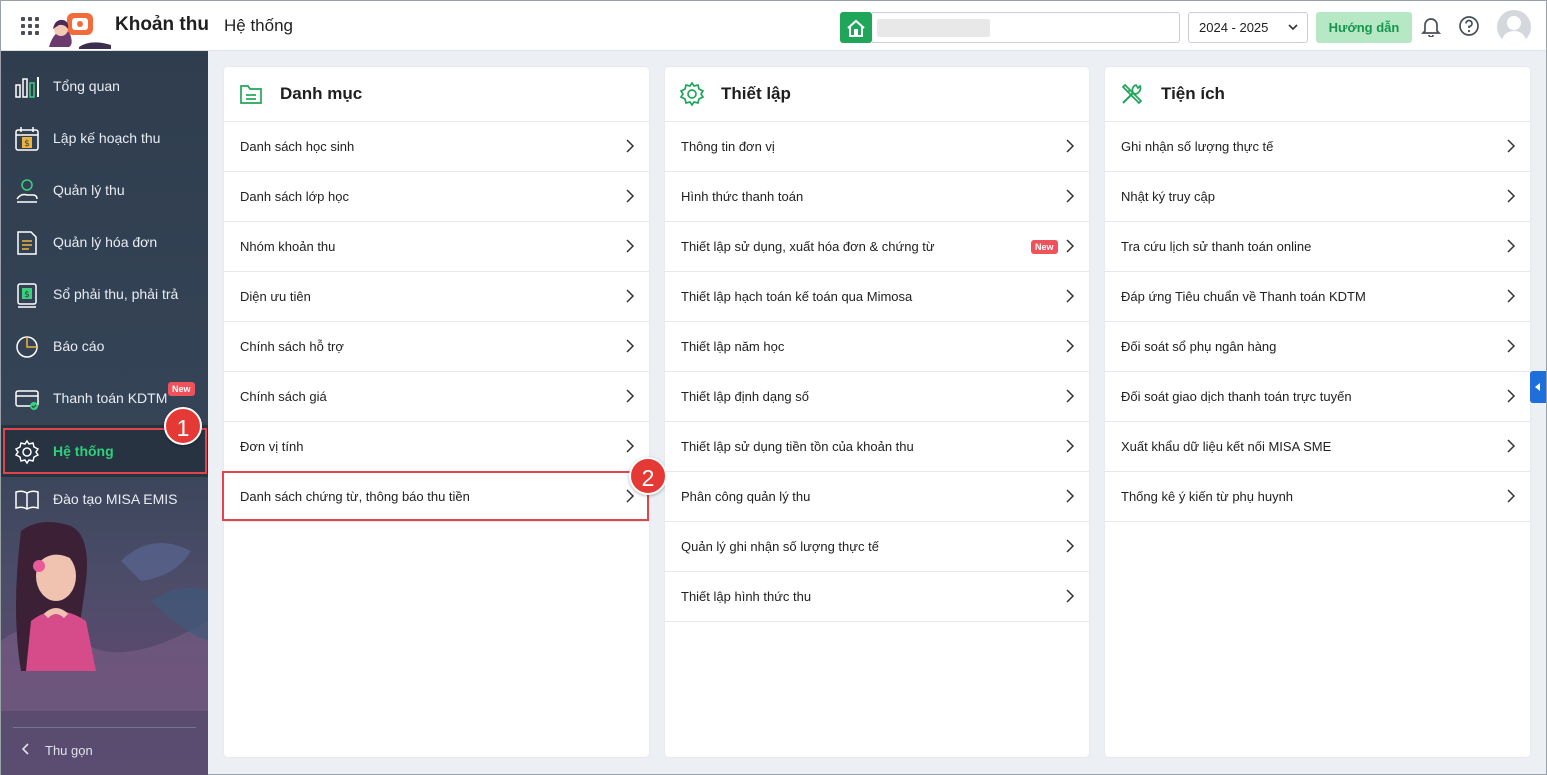 This screenshot has height=775, width=1547. Describe the element at coordinates (1317, 247) in the screenshot. I see `list-item: Tra cứu lịch sử thanh toán online` at that location.